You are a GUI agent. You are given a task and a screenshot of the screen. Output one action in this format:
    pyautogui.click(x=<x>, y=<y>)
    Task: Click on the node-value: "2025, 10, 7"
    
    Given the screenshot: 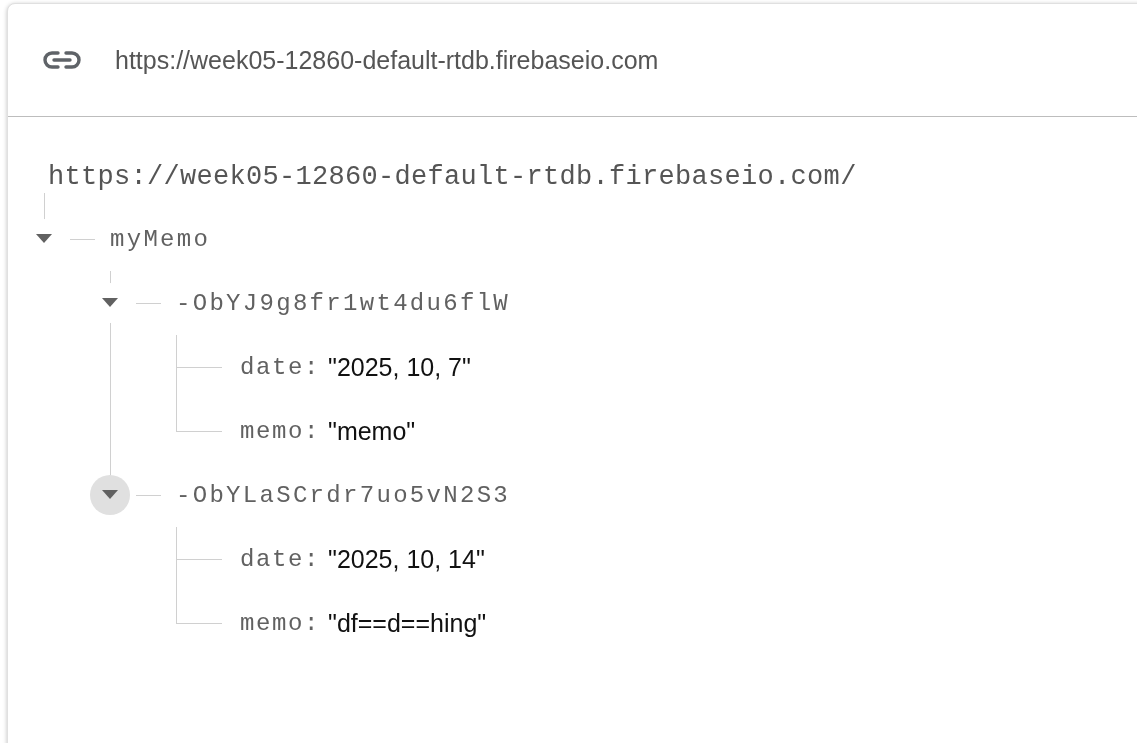 What is the action you would take?
    pyautogui.click(x=399, y=367)
    